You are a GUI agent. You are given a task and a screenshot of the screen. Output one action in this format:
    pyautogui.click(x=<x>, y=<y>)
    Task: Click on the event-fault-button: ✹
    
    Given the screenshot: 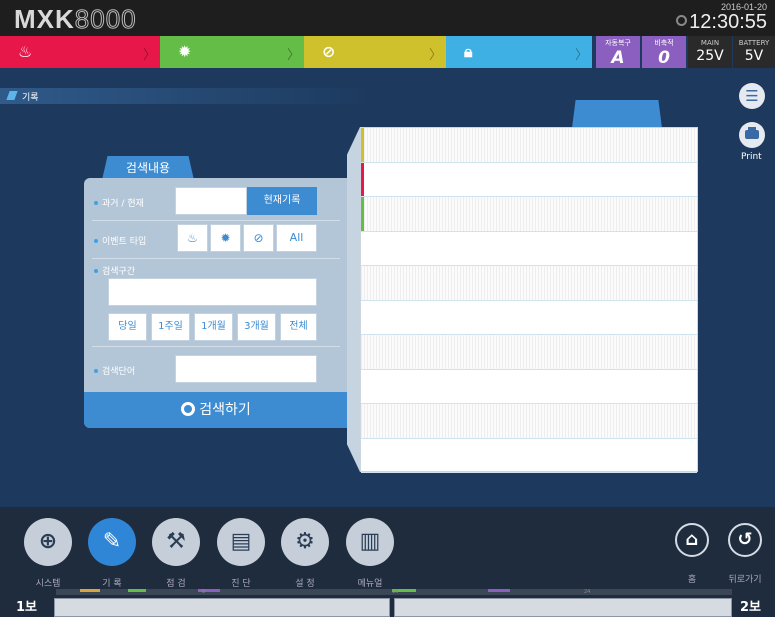 What is the action you would take?
    pyautogui.click(x=225, y=238)
    